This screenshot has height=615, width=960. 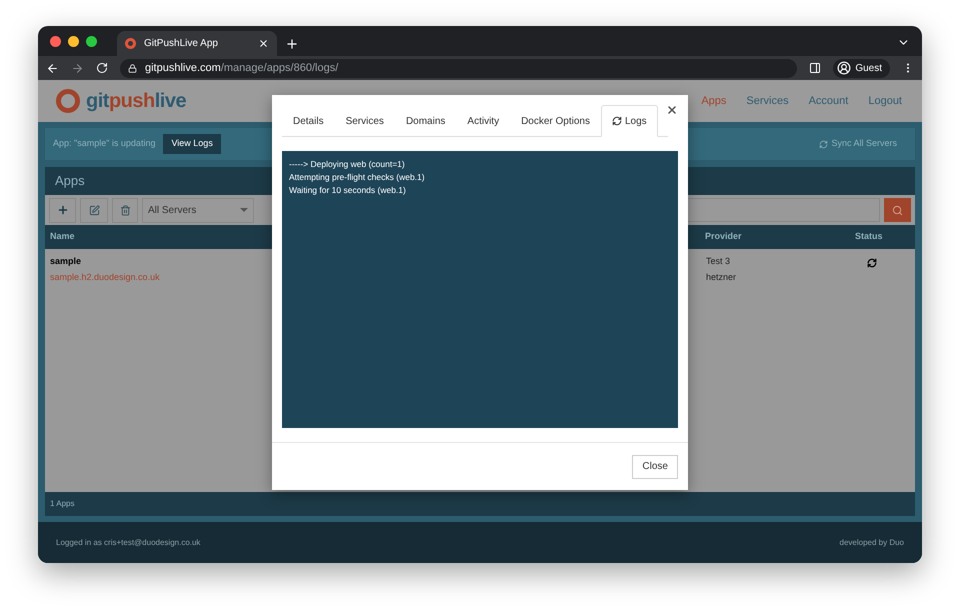 I want to click on provider-type: hetzner, so click(x=722, y=277).